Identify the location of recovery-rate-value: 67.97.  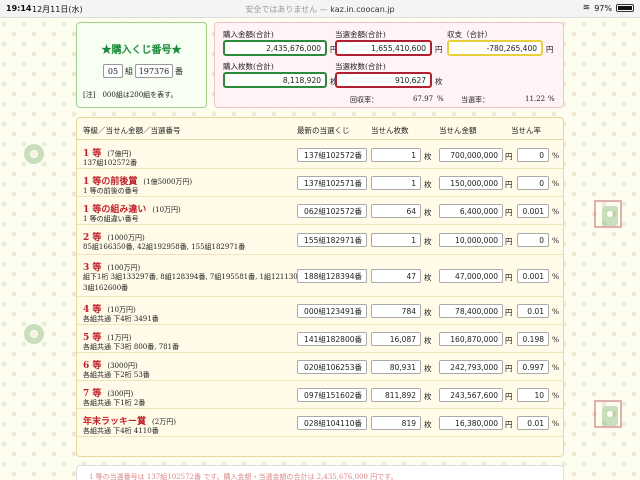
(423, 99).